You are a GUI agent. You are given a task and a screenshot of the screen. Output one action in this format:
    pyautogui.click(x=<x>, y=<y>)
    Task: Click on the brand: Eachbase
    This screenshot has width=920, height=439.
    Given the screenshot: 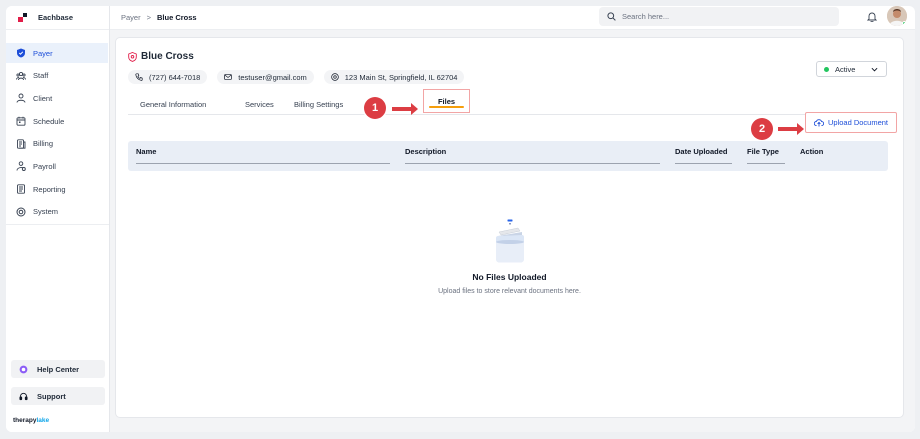 What is the action you would take?
    pyautogui.click(x=57, y=18)
    